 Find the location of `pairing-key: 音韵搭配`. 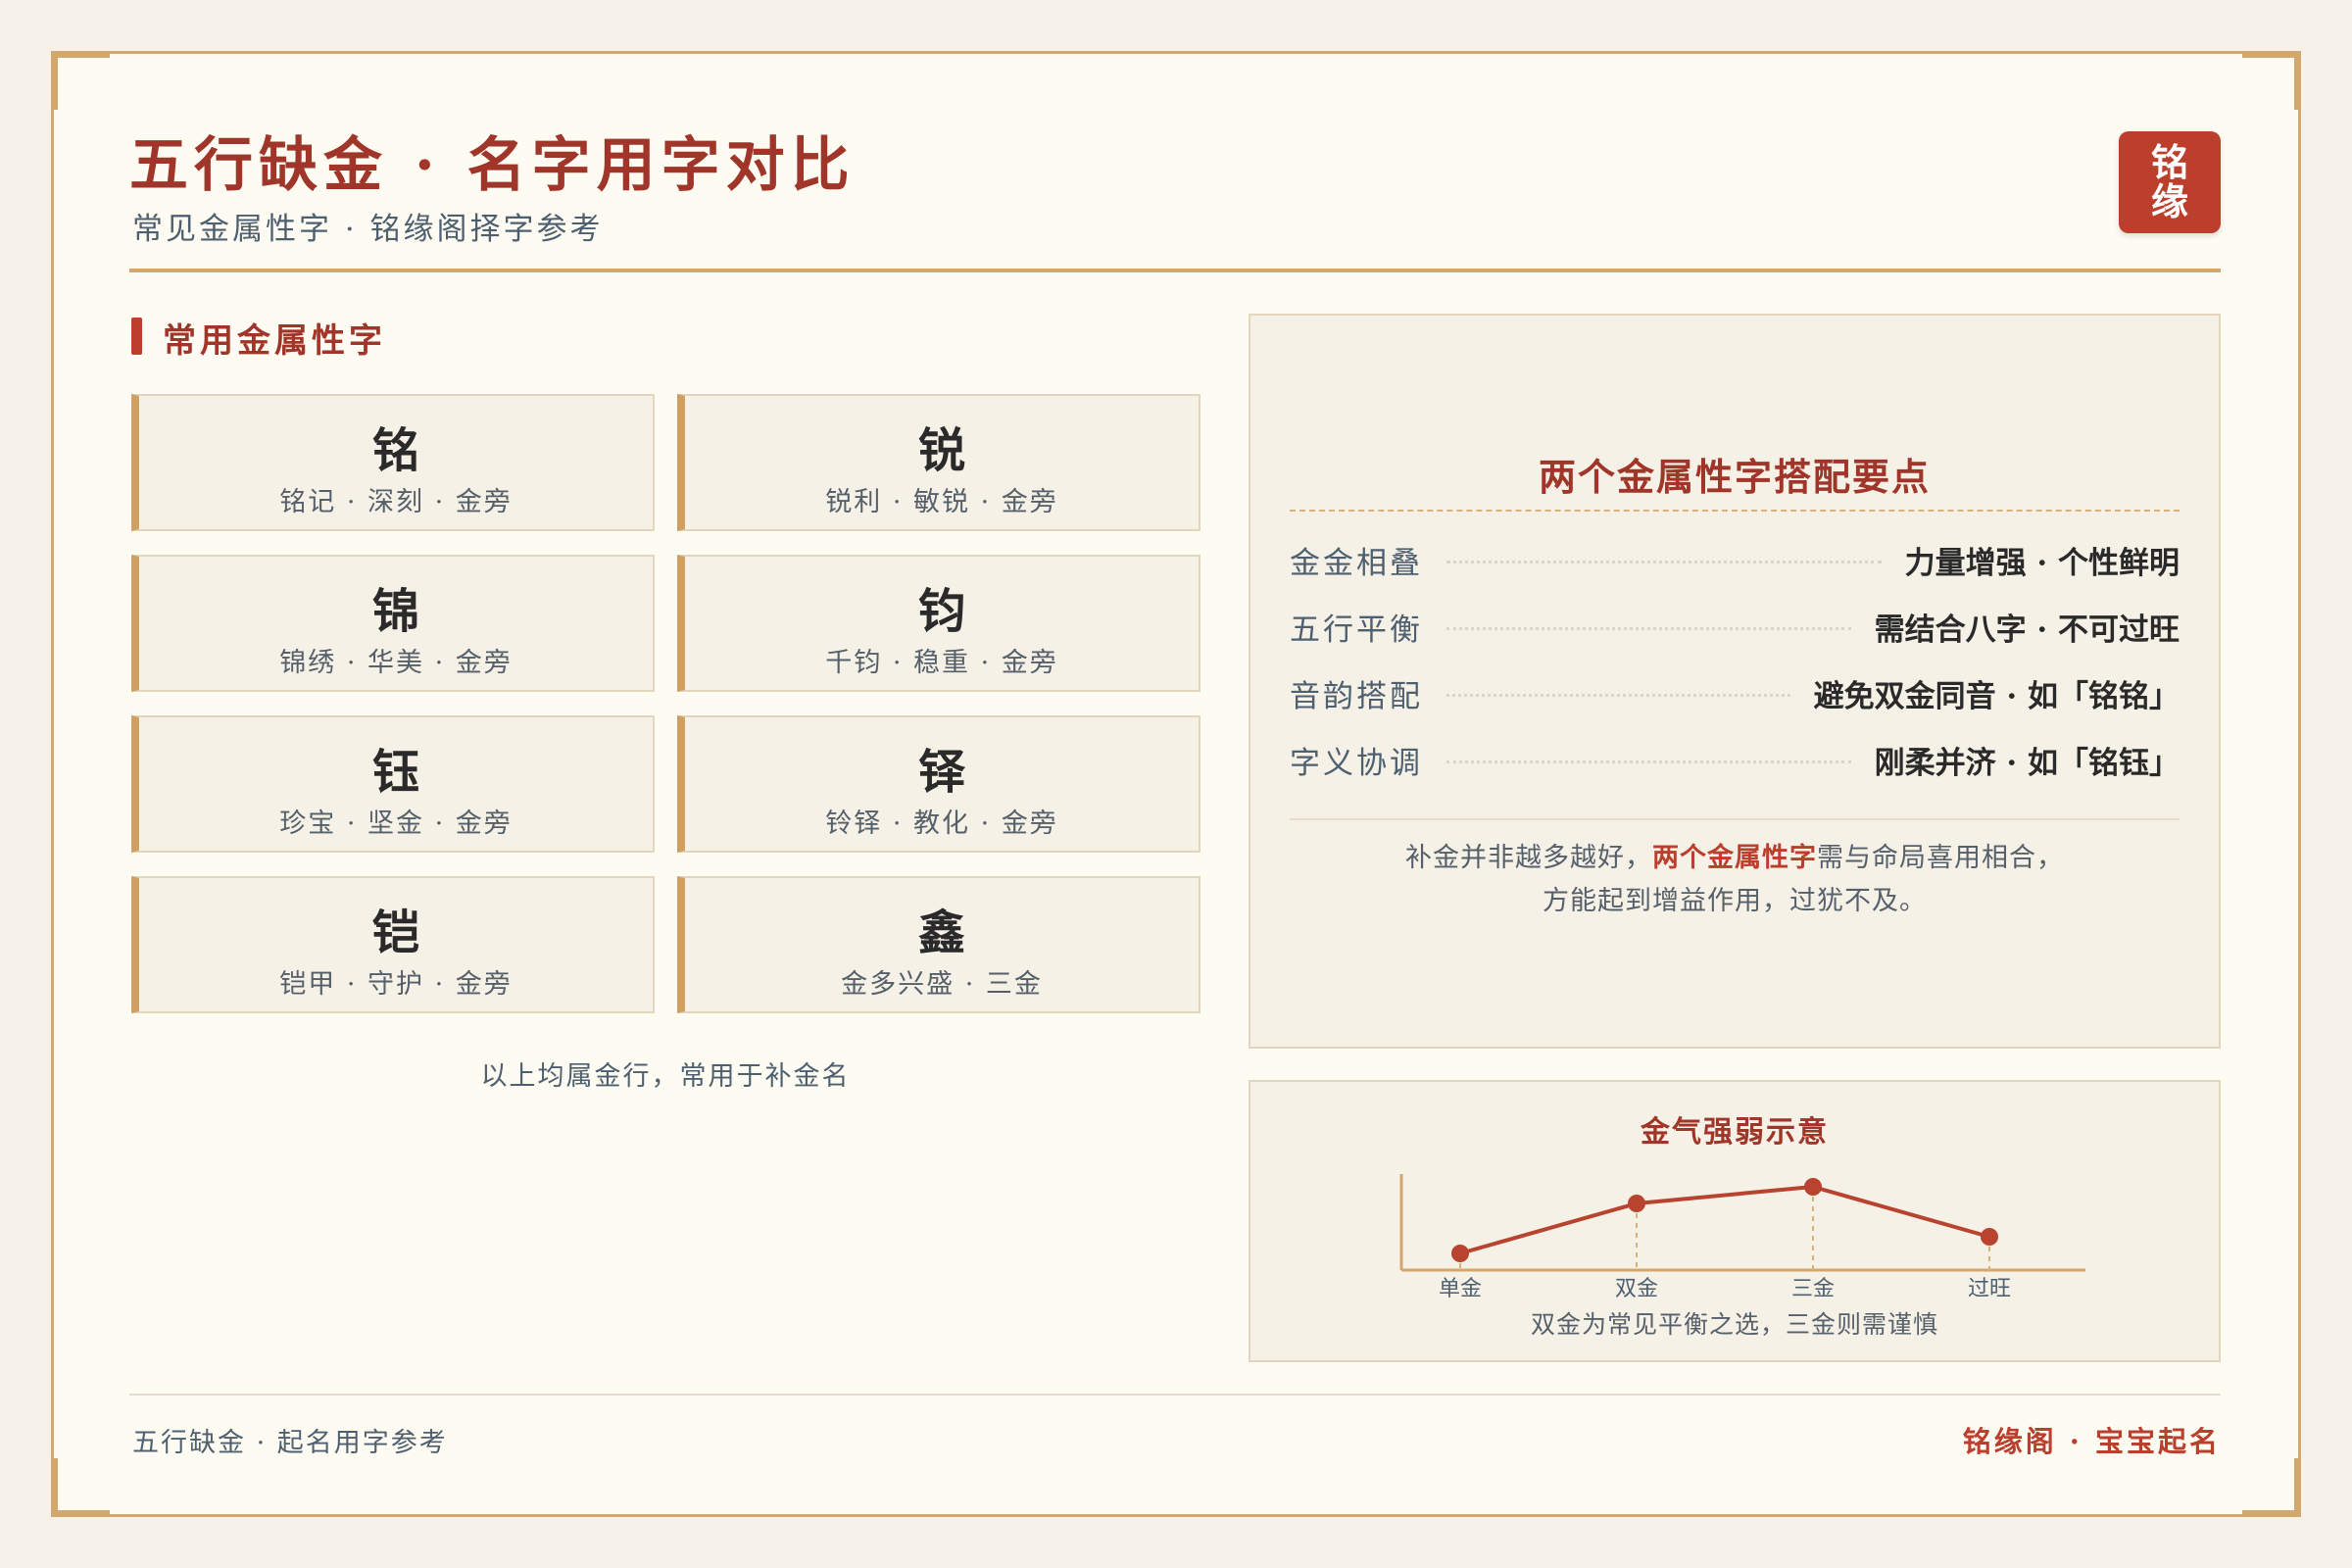

pairing-key: 音韵搭配 is located at coordinates (1356, 696).